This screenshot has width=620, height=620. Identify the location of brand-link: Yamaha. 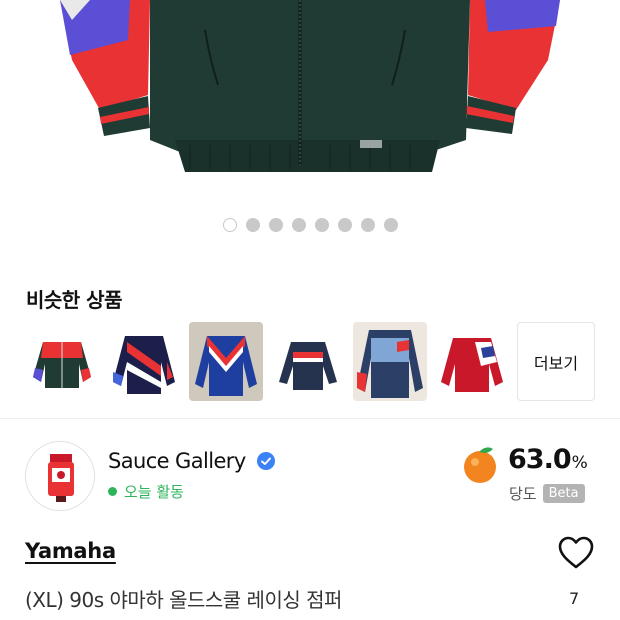
(70, 551).